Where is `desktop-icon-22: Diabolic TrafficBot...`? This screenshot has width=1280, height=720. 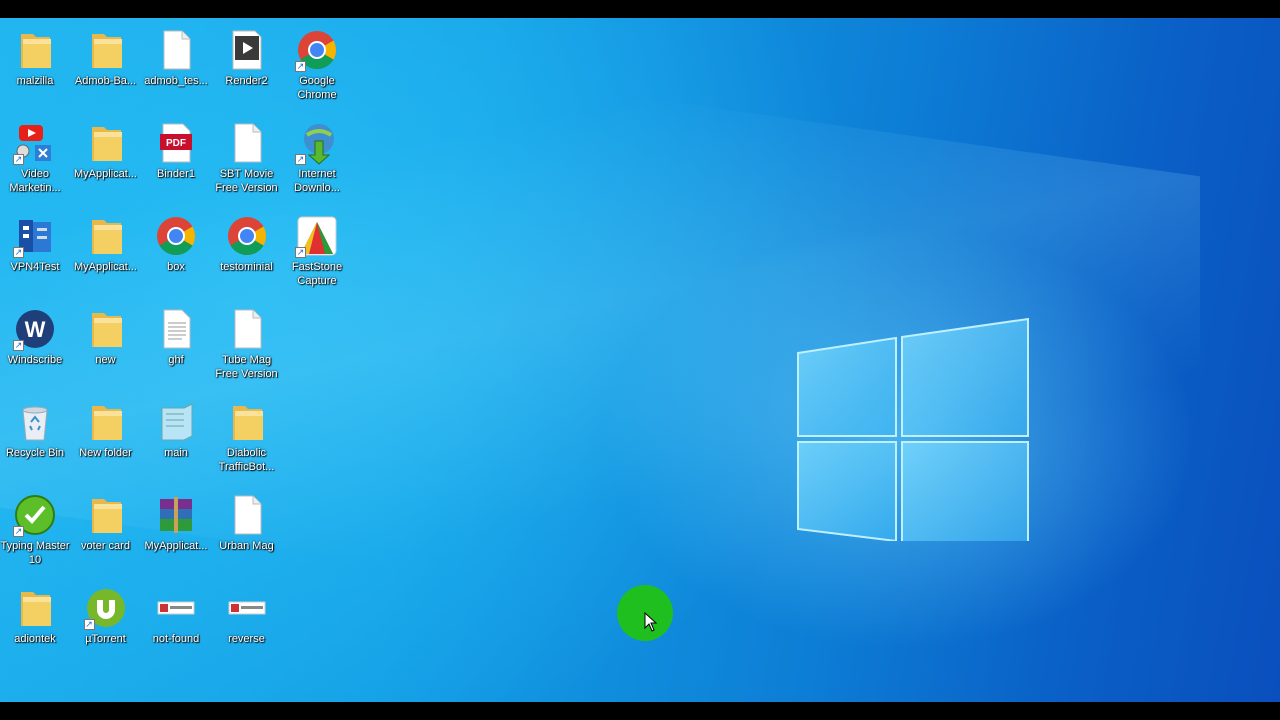 desktop-icon-22: Diabolic TrafficBot... is located at coordinates (247, 437).